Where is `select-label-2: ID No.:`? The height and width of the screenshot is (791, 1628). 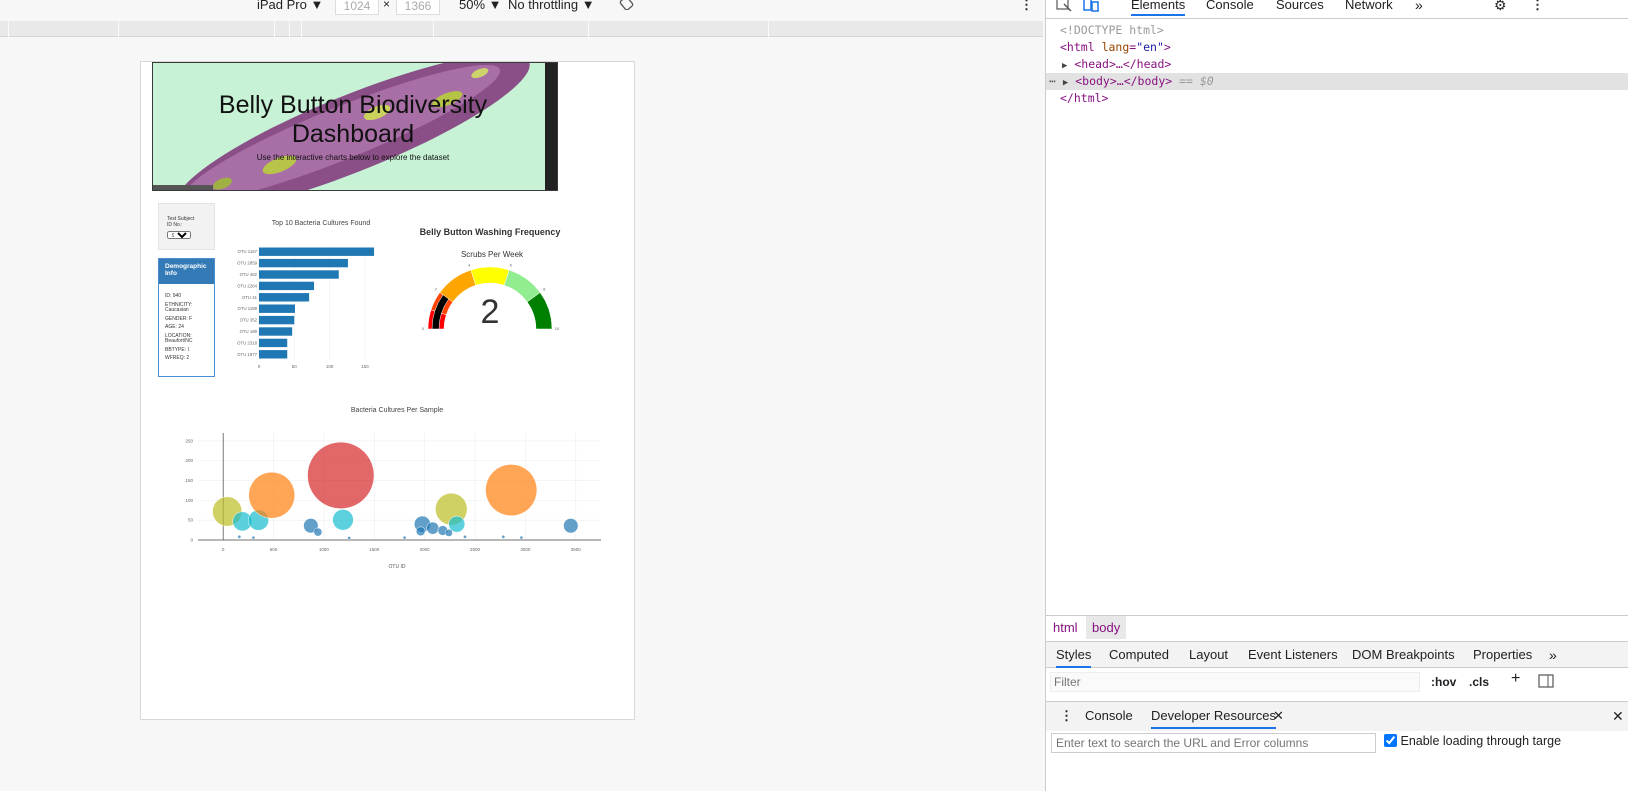
select-label-2: ID No.: is located at coordinates (175, 225).